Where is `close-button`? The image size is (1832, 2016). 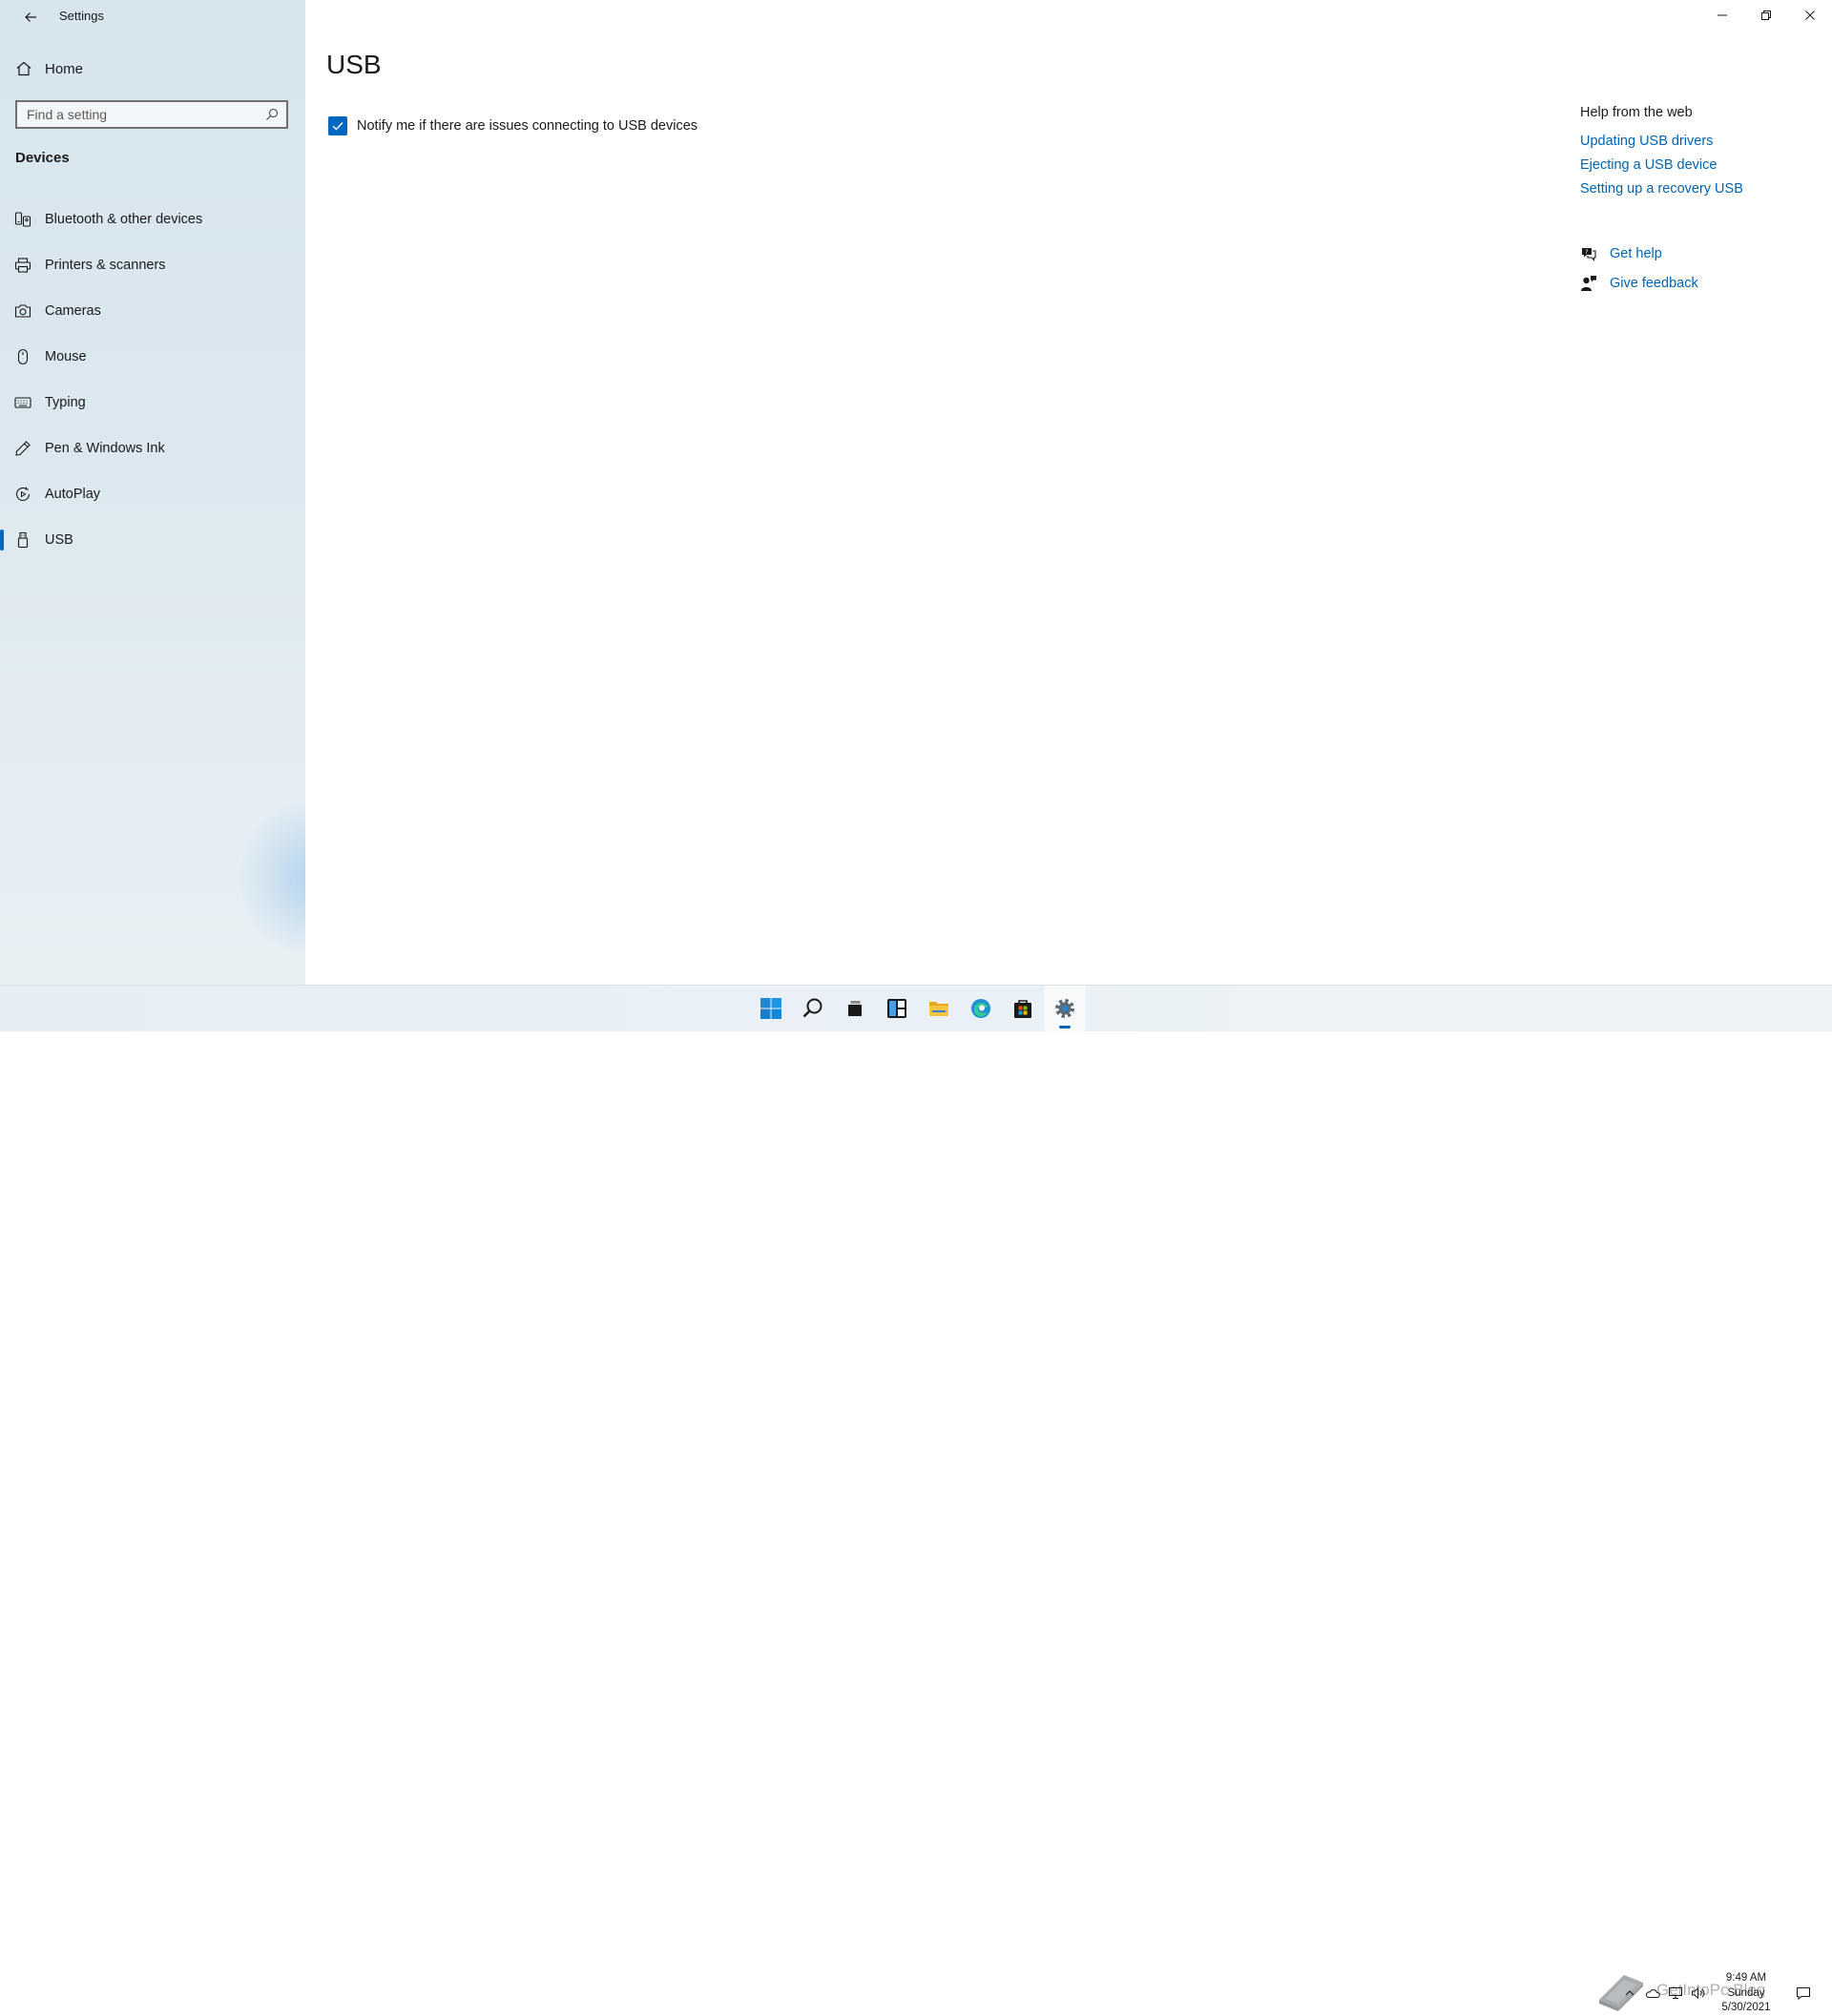
close-button is located at coordinates (1810, 15).